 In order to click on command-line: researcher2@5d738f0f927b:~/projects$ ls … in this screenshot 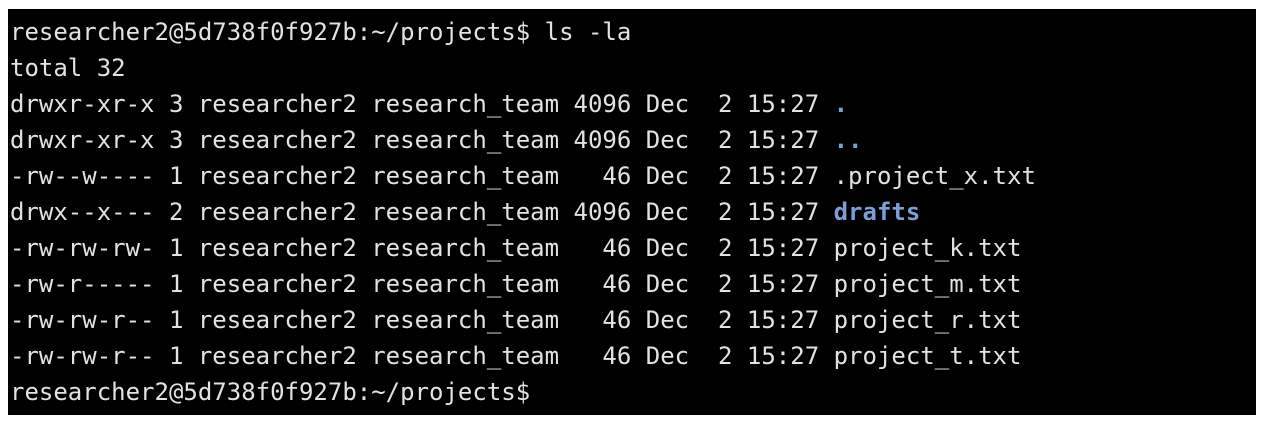, I will do `click(633, 32)`.